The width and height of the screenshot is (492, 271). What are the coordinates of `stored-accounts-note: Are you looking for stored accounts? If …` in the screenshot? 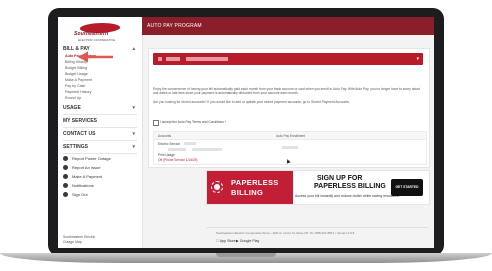 It's located at (251, 102).